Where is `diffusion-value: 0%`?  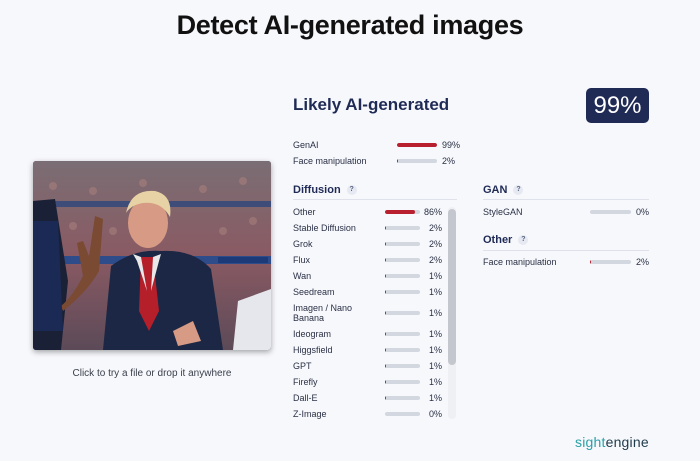 diffusion-value: 0% is located at coordinates (435, 414).